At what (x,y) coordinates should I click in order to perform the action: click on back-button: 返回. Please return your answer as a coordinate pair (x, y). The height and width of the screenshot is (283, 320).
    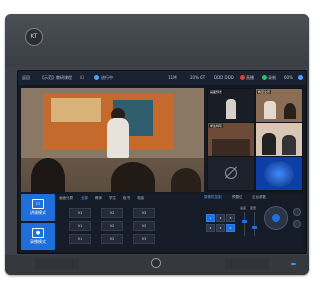
    Looking at the image, I should click on (26, 78).